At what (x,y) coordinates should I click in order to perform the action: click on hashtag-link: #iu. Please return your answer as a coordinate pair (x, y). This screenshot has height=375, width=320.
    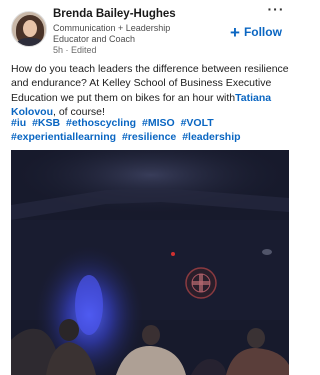
    Looking at the image, I should click on (18, 123).